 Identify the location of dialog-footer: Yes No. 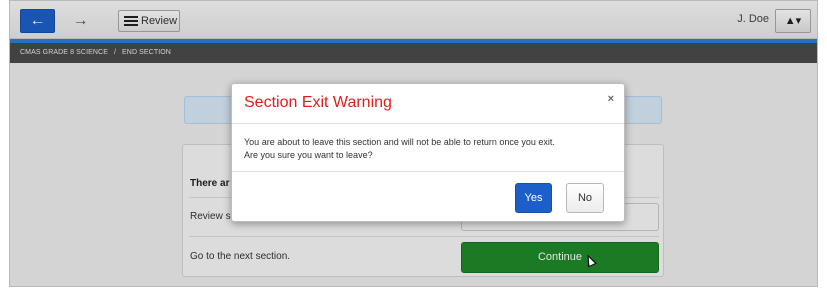
(428, 196).